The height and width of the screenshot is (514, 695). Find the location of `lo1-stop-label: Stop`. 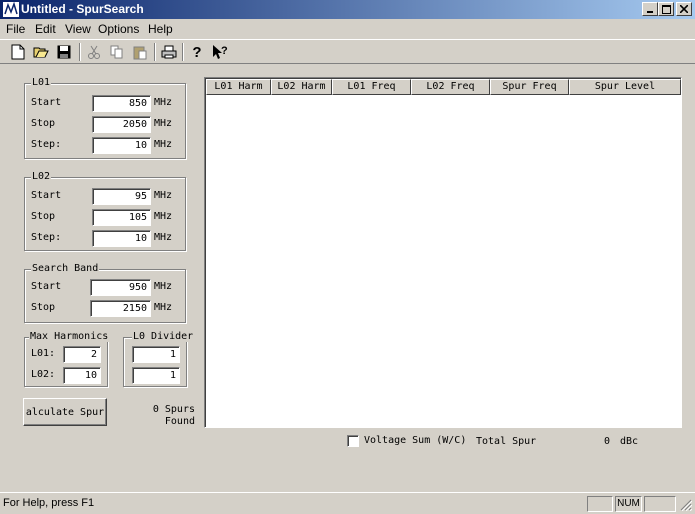

lo1-stop-label: Stop is located at coordinates (43, 123).